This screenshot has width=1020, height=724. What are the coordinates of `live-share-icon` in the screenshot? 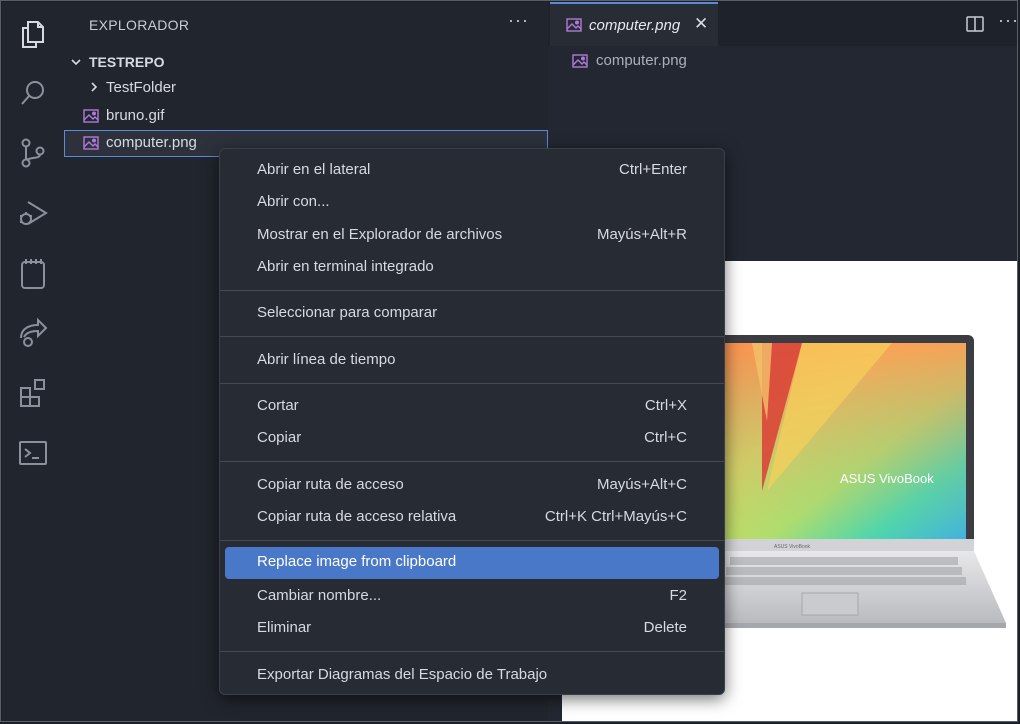 It's located at (33, 333).